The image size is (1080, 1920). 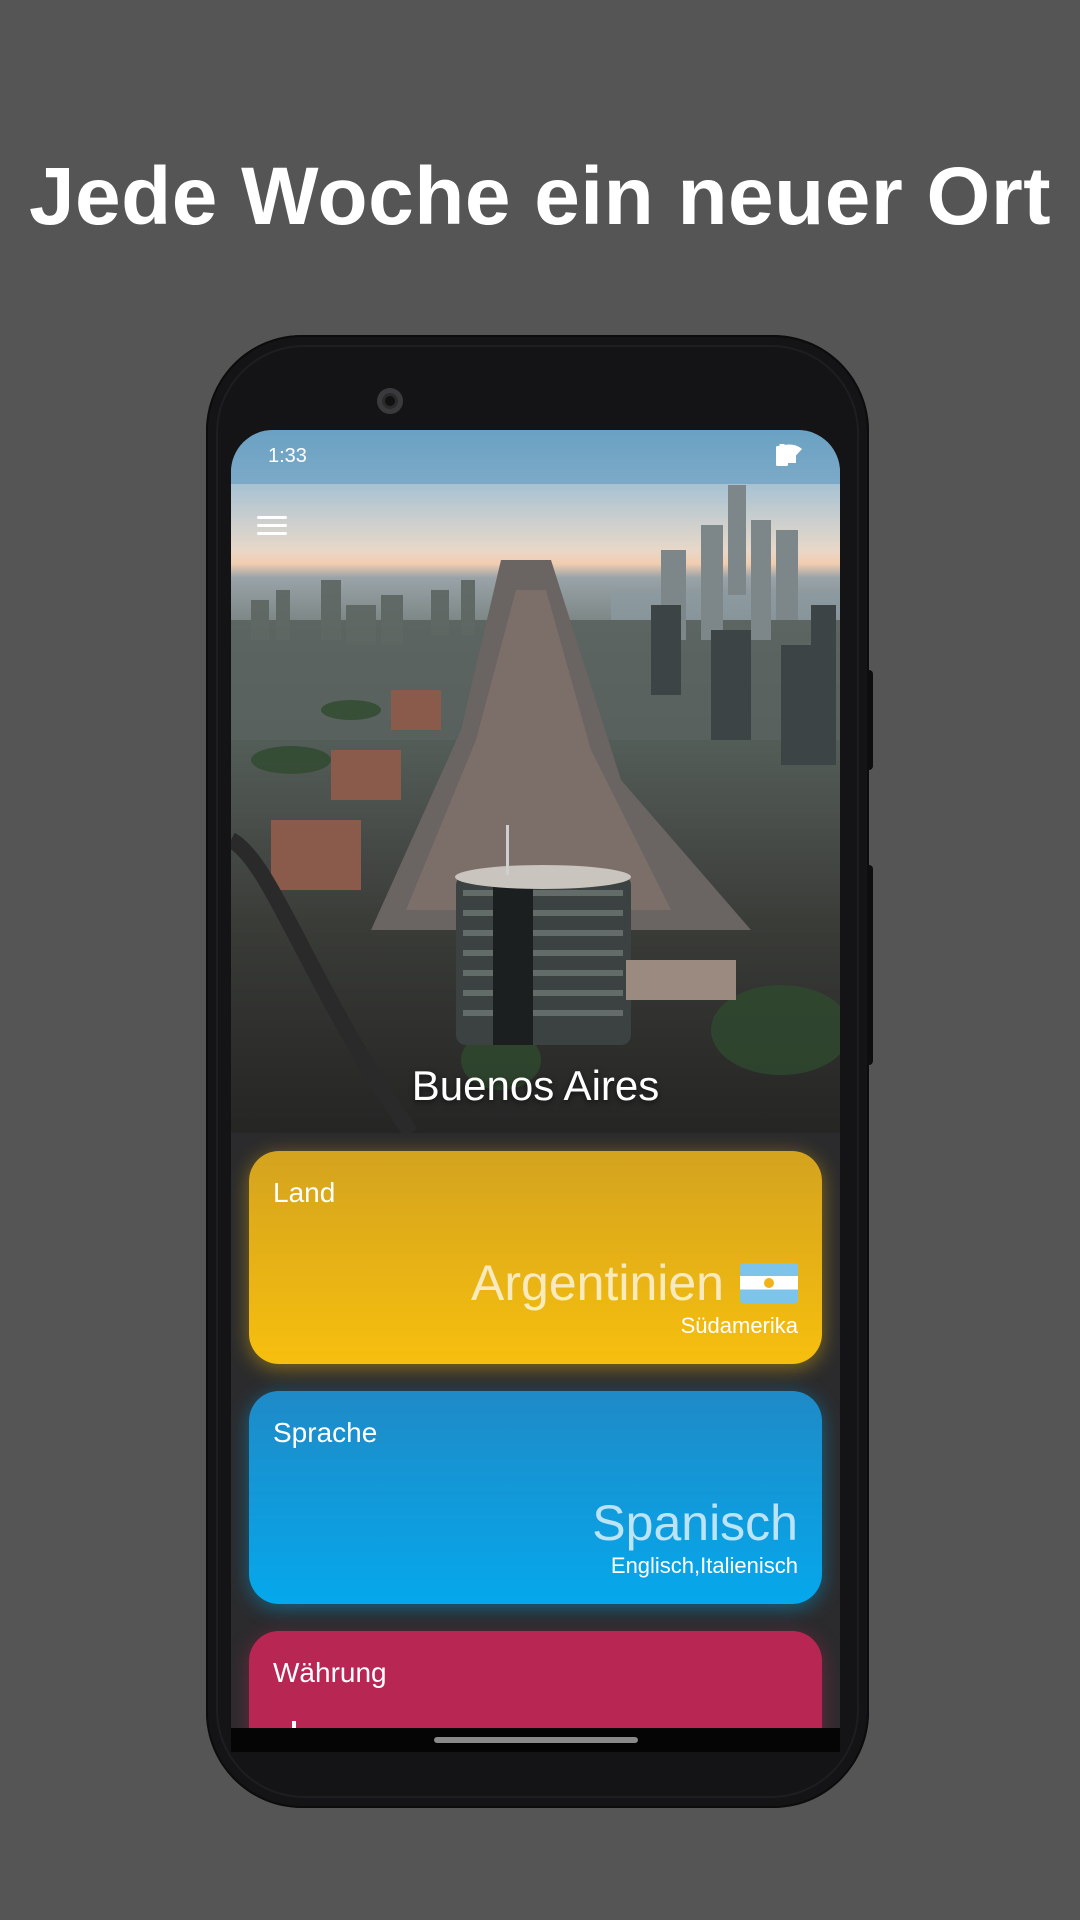 I want to click on language-value: Spanisch, so click(x=695, y=1523).